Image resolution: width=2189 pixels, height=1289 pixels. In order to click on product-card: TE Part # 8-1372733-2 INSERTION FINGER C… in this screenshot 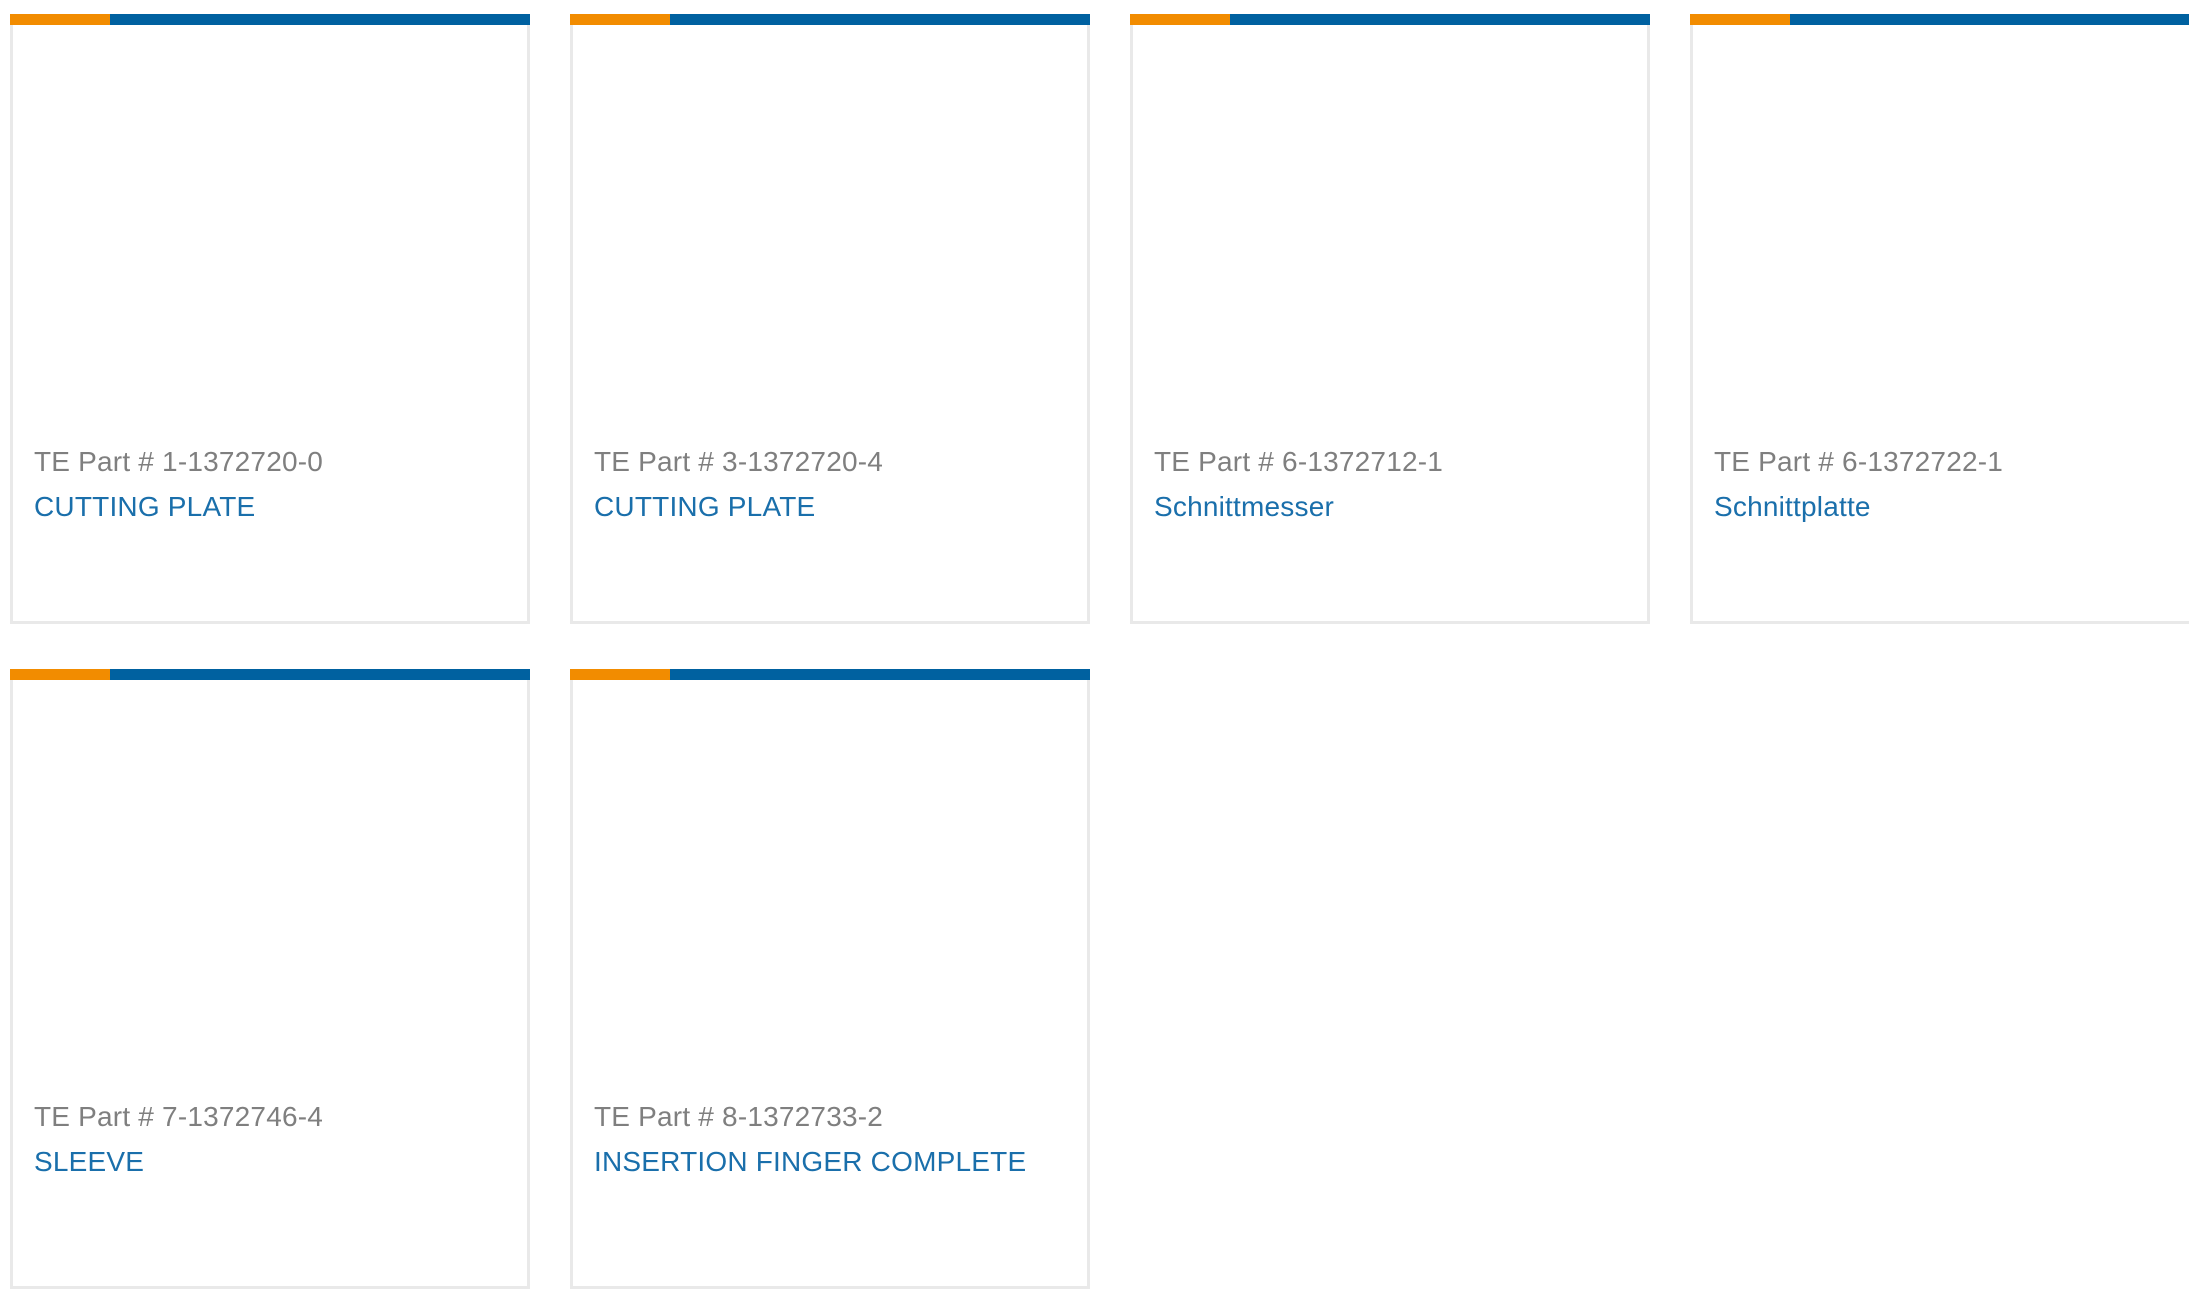, I will do `click(830, 979)`.